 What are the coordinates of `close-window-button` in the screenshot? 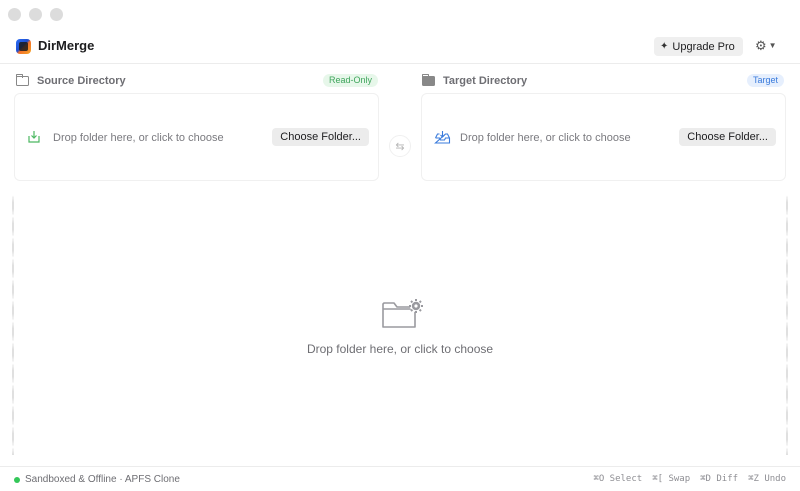 It's located at (14, 14).